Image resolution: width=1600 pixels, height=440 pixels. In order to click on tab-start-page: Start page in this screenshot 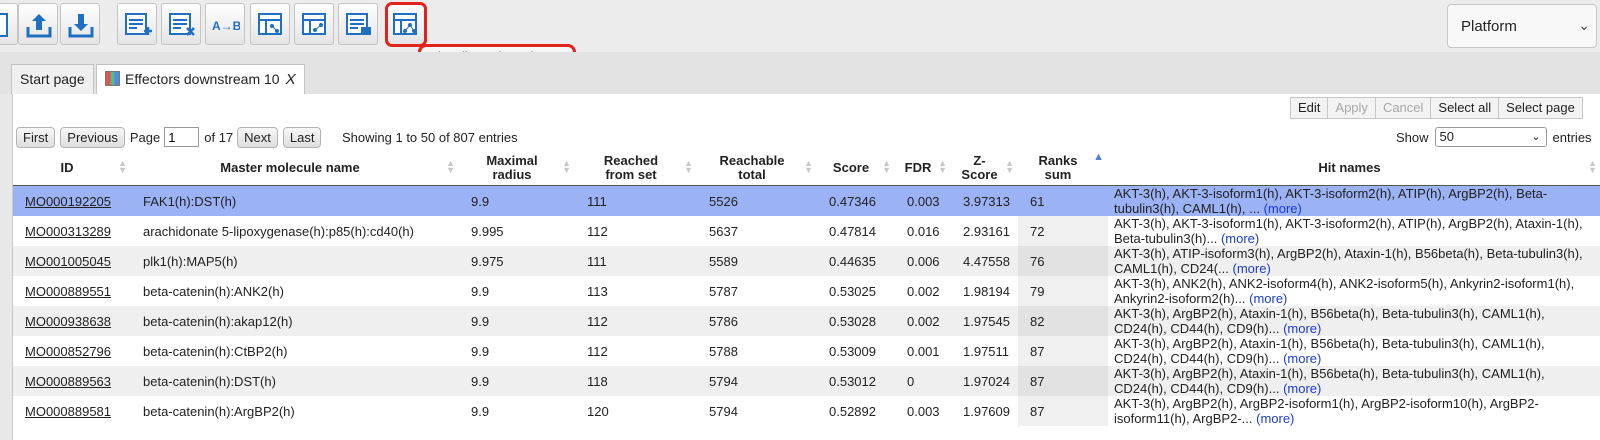, I will do `click(52, 79)`.